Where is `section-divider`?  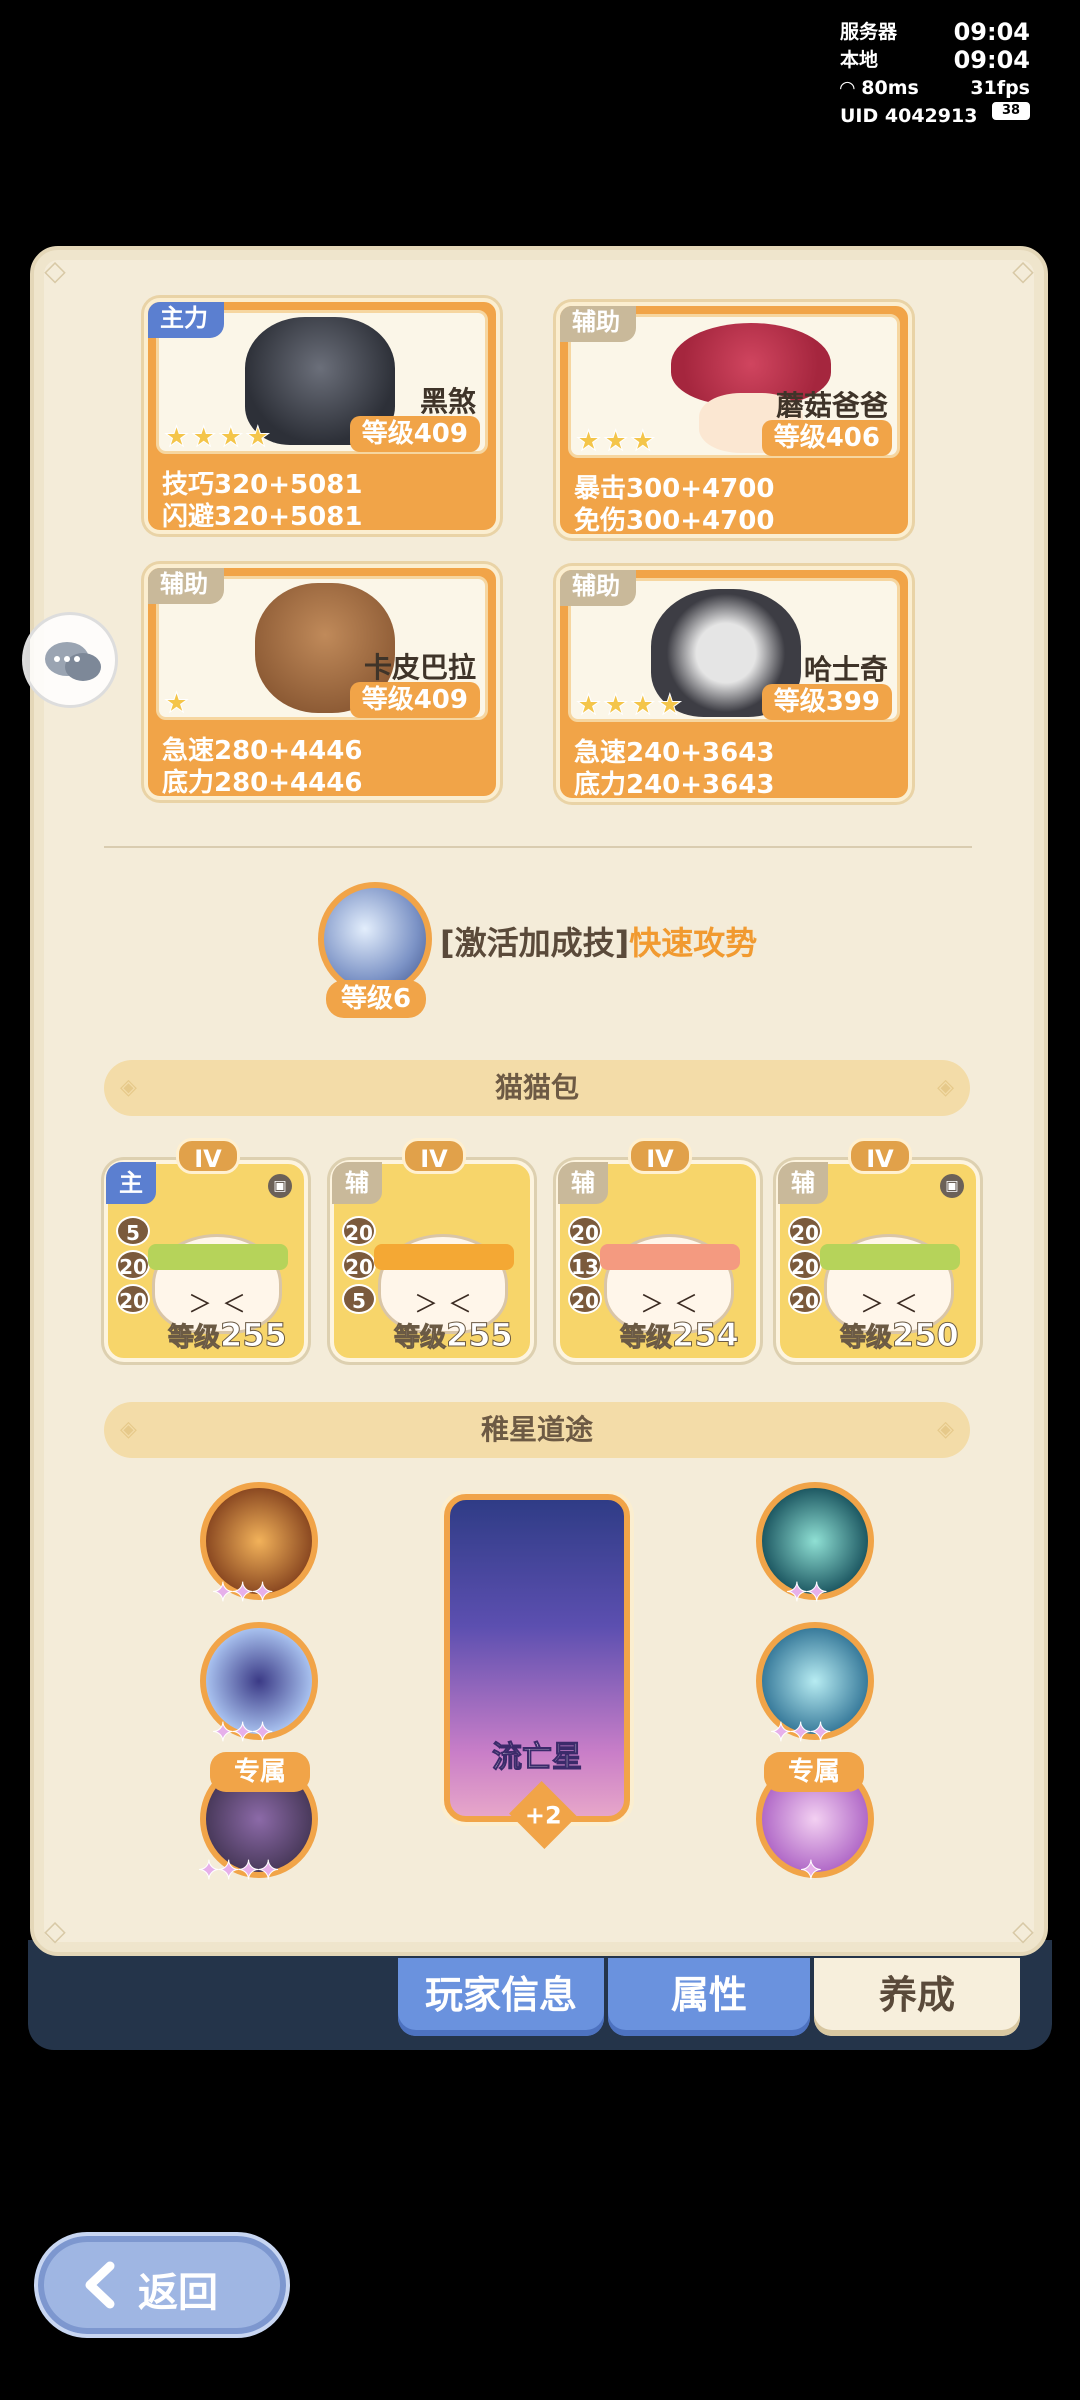
section-divider is located at coordinates (538, 847).